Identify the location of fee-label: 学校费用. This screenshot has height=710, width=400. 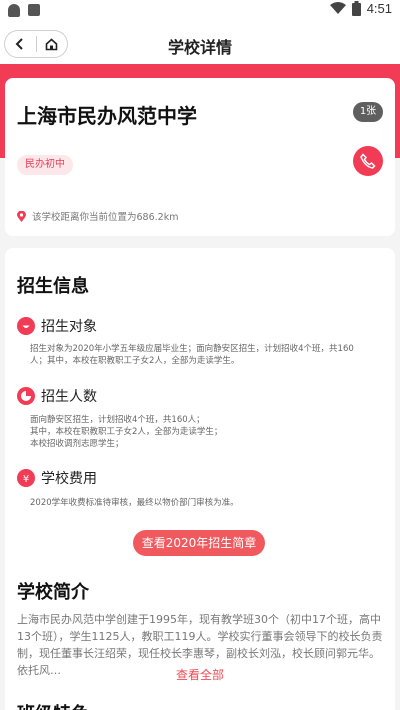
(69, 479).